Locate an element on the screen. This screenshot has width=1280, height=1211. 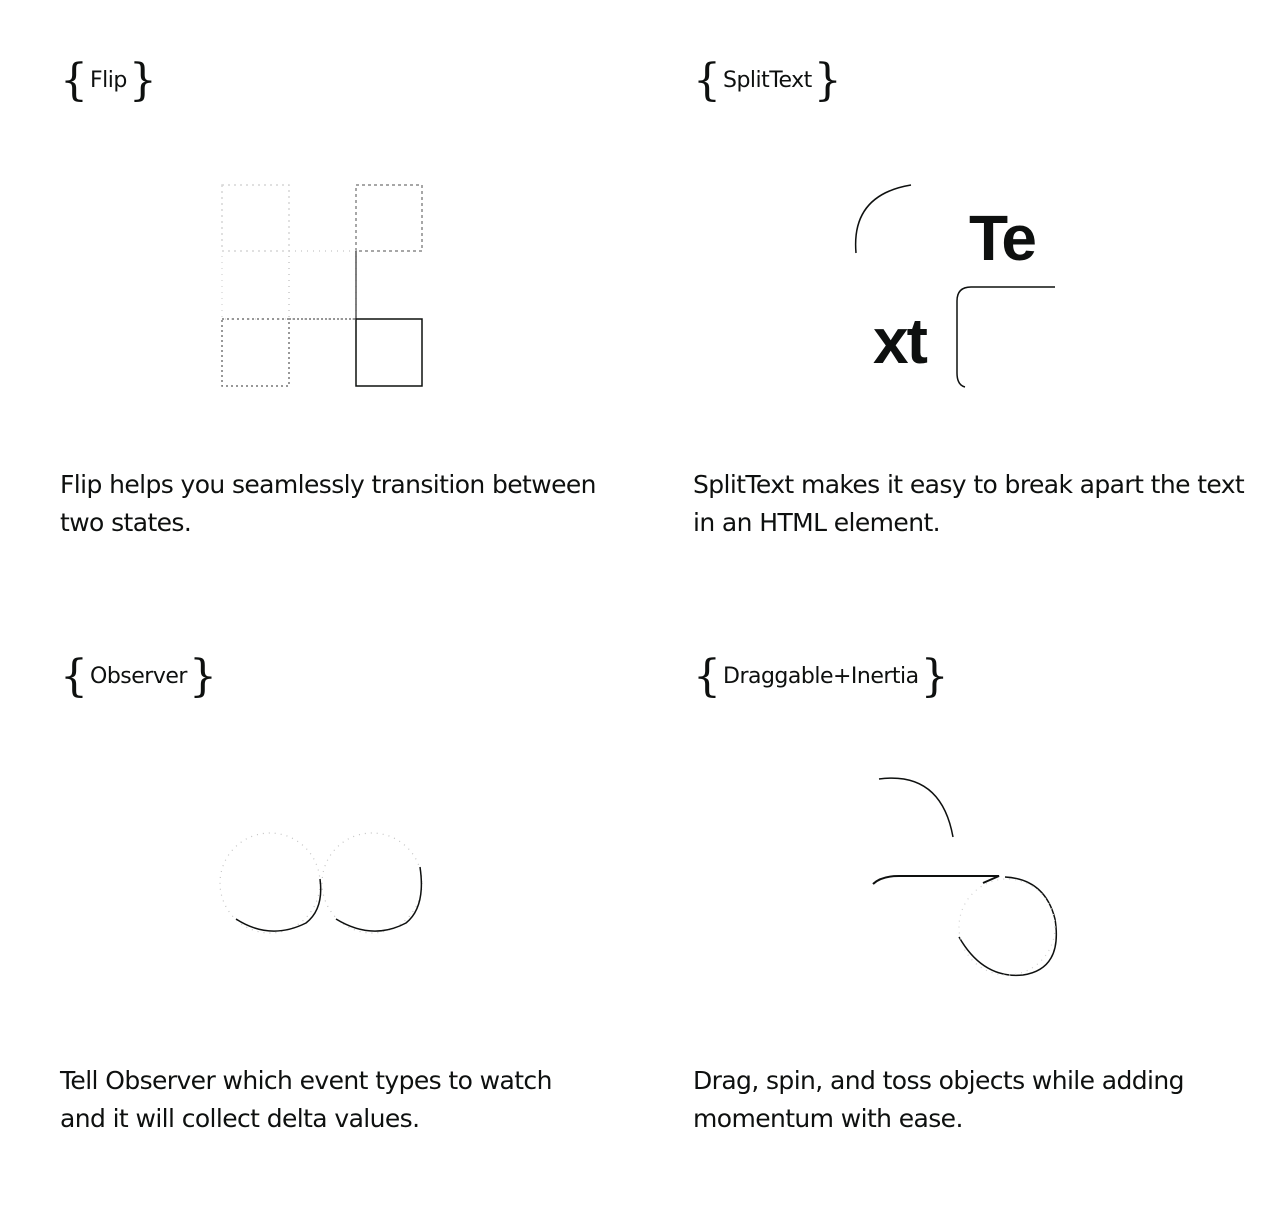
flip-tag: { Flip } is located at coordinates (108, 81).